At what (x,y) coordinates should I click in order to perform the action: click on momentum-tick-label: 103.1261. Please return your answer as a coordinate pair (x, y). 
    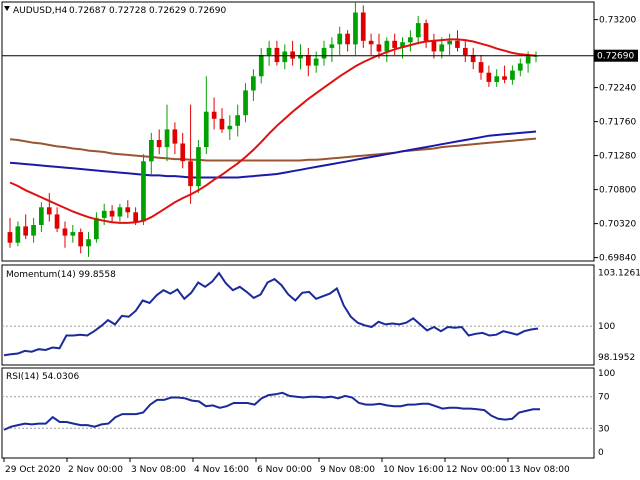
    Looking at the image, I should click on (619, 274).